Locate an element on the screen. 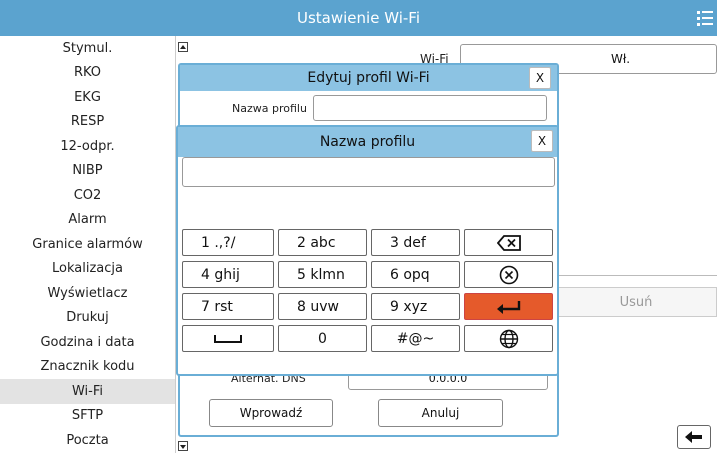  sidebar-item-stymul: Stymul. is located at coordinates (87, 48).